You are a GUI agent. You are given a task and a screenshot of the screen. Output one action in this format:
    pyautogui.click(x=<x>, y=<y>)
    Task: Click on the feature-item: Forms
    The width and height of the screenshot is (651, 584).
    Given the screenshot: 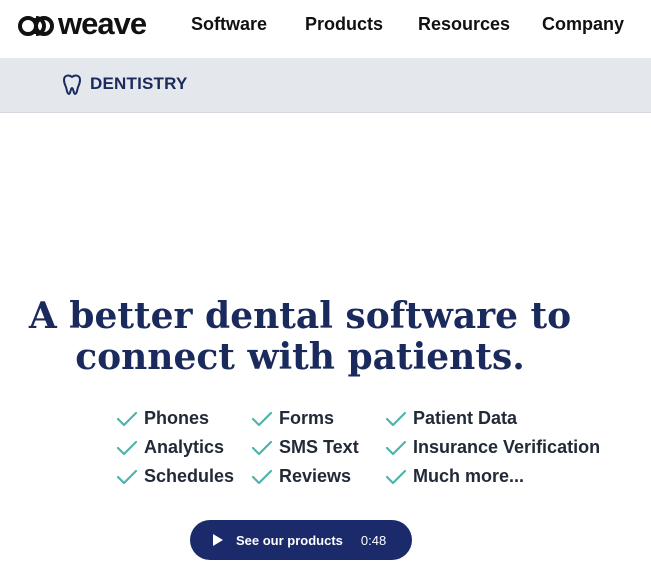 What is the action you would take?
    pyautogui.click(x=292, y=418)
    